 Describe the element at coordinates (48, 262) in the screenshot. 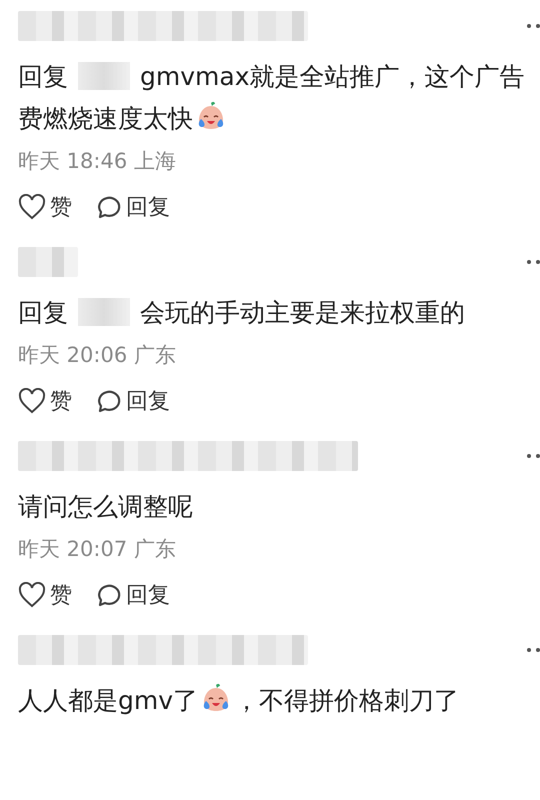

I see `blurred-username` at that location.